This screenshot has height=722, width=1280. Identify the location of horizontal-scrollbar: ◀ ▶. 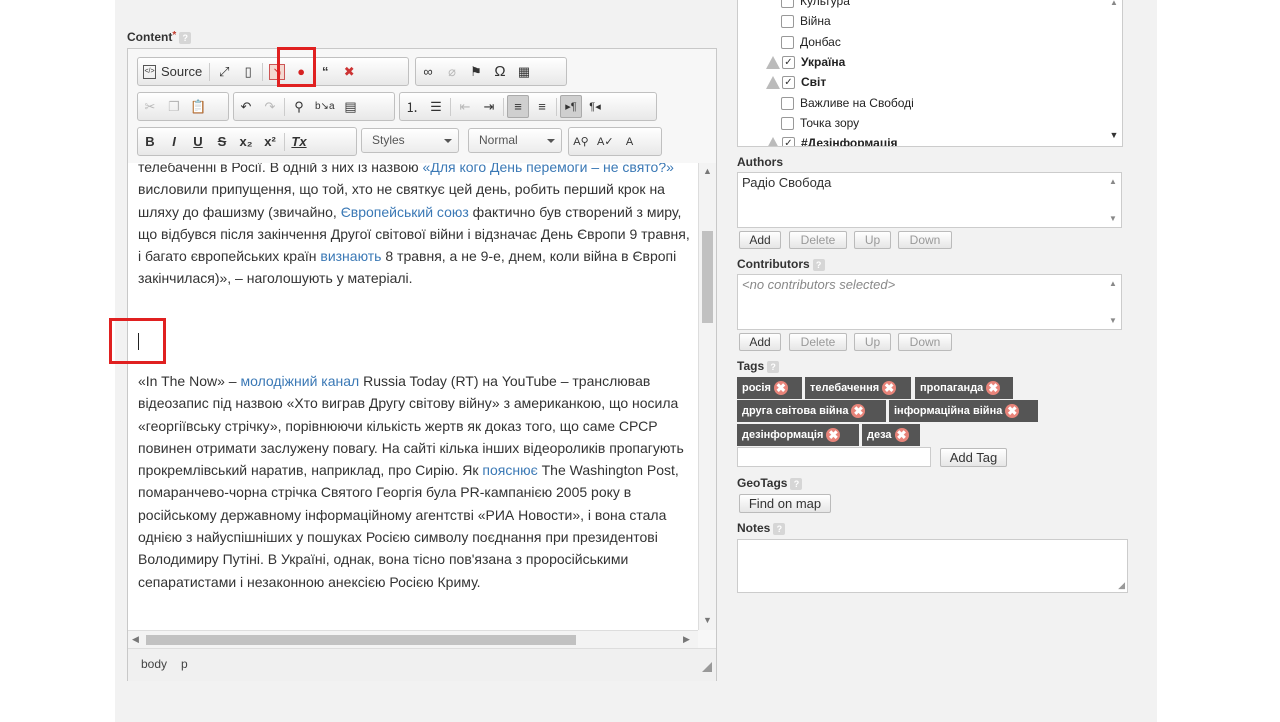
(413, 639).